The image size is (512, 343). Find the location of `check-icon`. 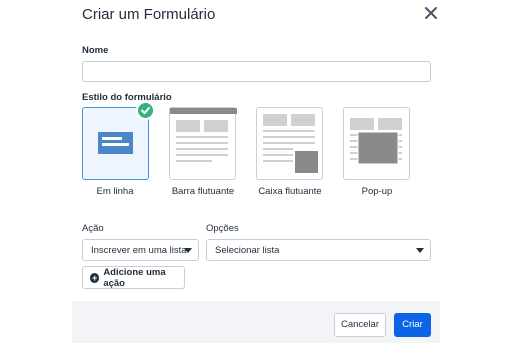

check-icon is located at coordinates (145, 110).